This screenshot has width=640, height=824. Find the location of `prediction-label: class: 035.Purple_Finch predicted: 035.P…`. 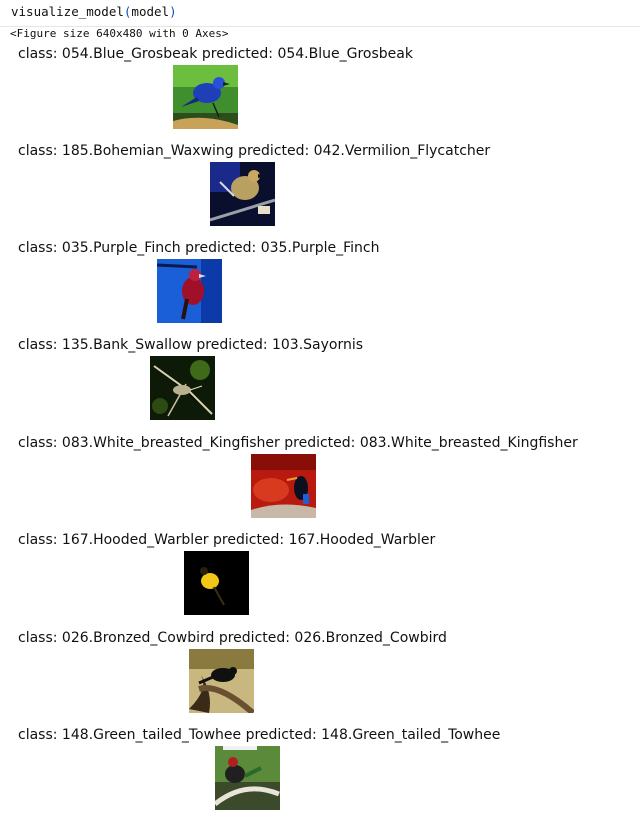

prediction-label: class: 035.Purple_Finch predicted: 035.P… is located at coordinates (199, 248).